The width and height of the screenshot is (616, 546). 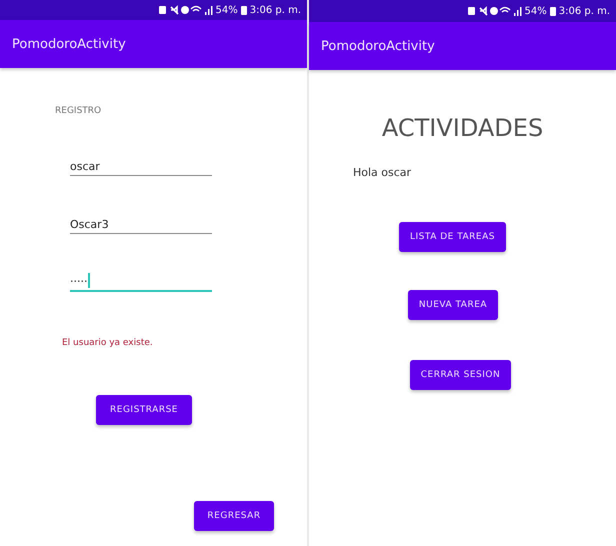 I want to click on form-heading: REGISTRO, so click(x=78, y=111).